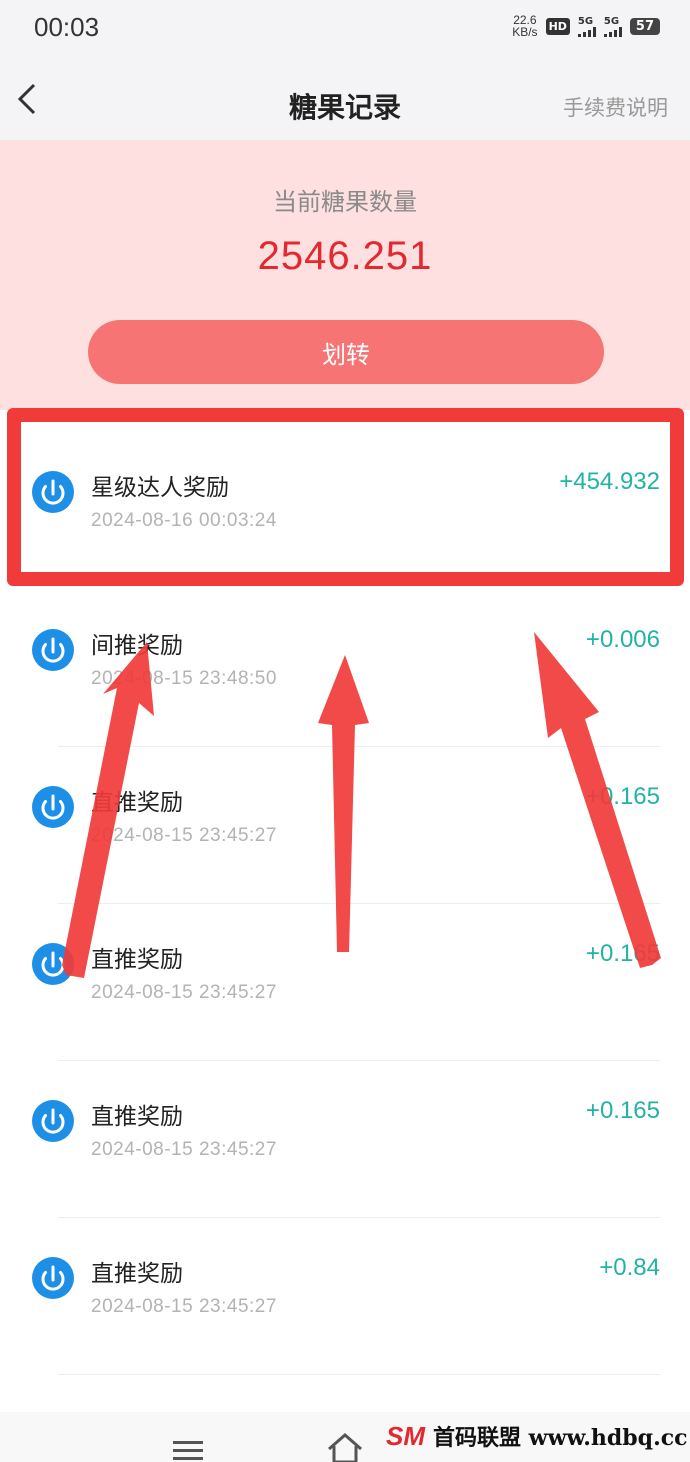 This screenshot has height=1462, width=690. I want to click on status-icons: 22.6 KB/s HD 5G 5G 57, so click(586, 26).